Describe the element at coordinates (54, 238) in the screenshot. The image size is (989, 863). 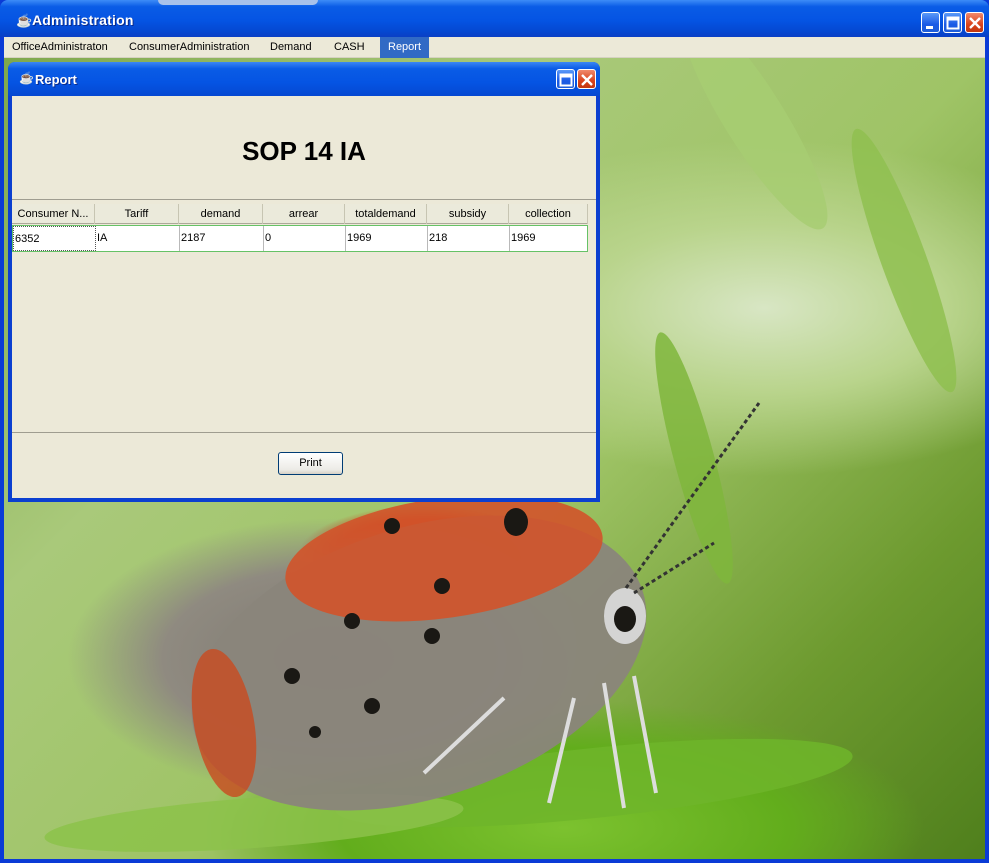
I see `cell-consumer-number: 6352` at that location.